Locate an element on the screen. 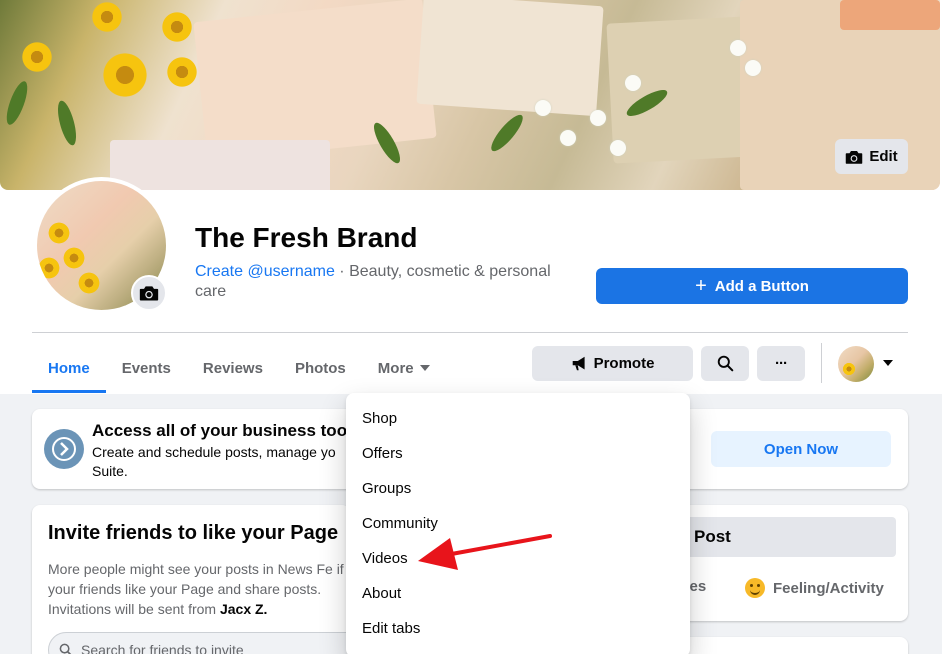 The height and width of the screenshot is (654, 942). create-post-label: Post is located at coordinates (712, 536).